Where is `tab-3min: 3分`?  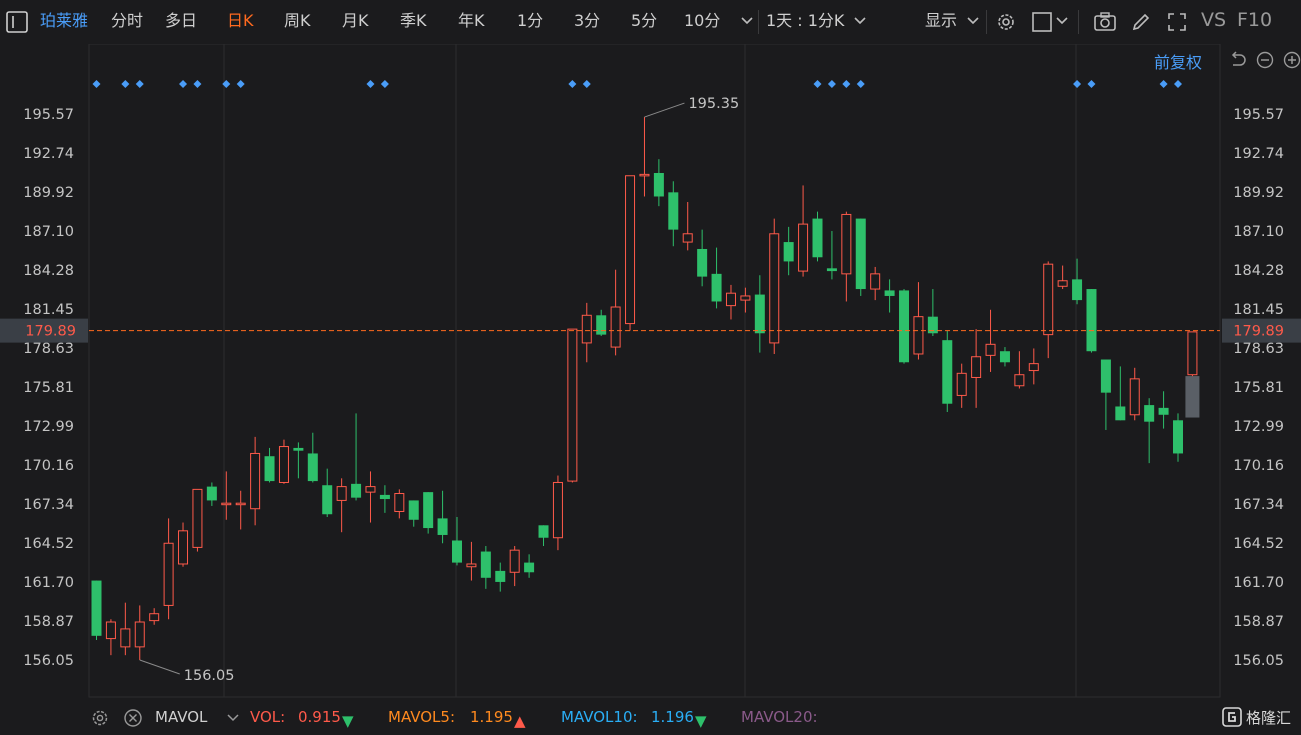 tab-3min: 3分 is located at coordinates (587, 21).